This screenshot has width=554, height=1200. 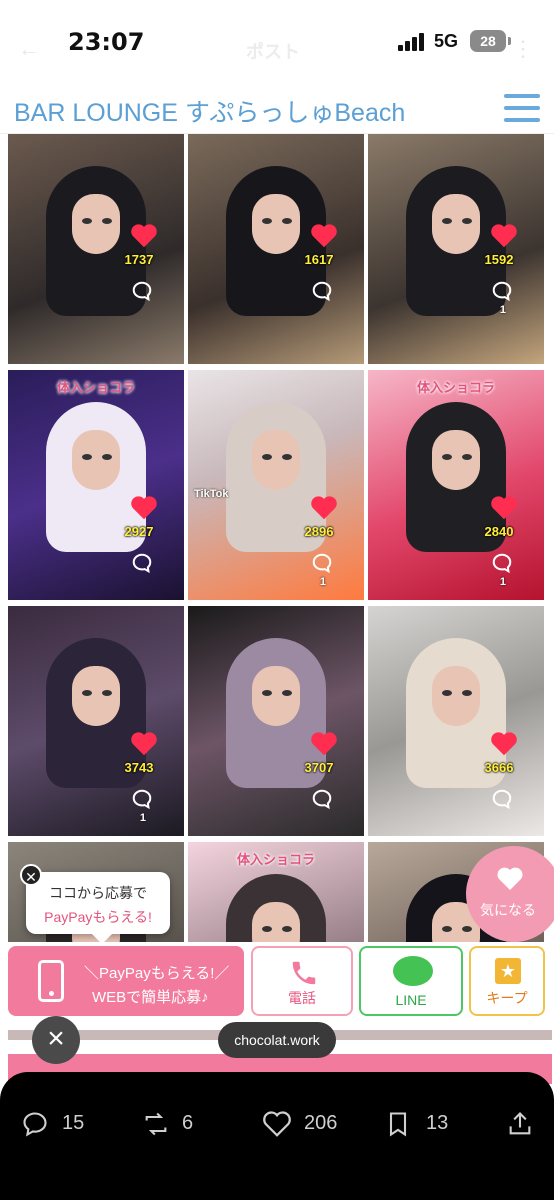 I want to click on tile-watermark: TikTok, so click(x=211, y=494).